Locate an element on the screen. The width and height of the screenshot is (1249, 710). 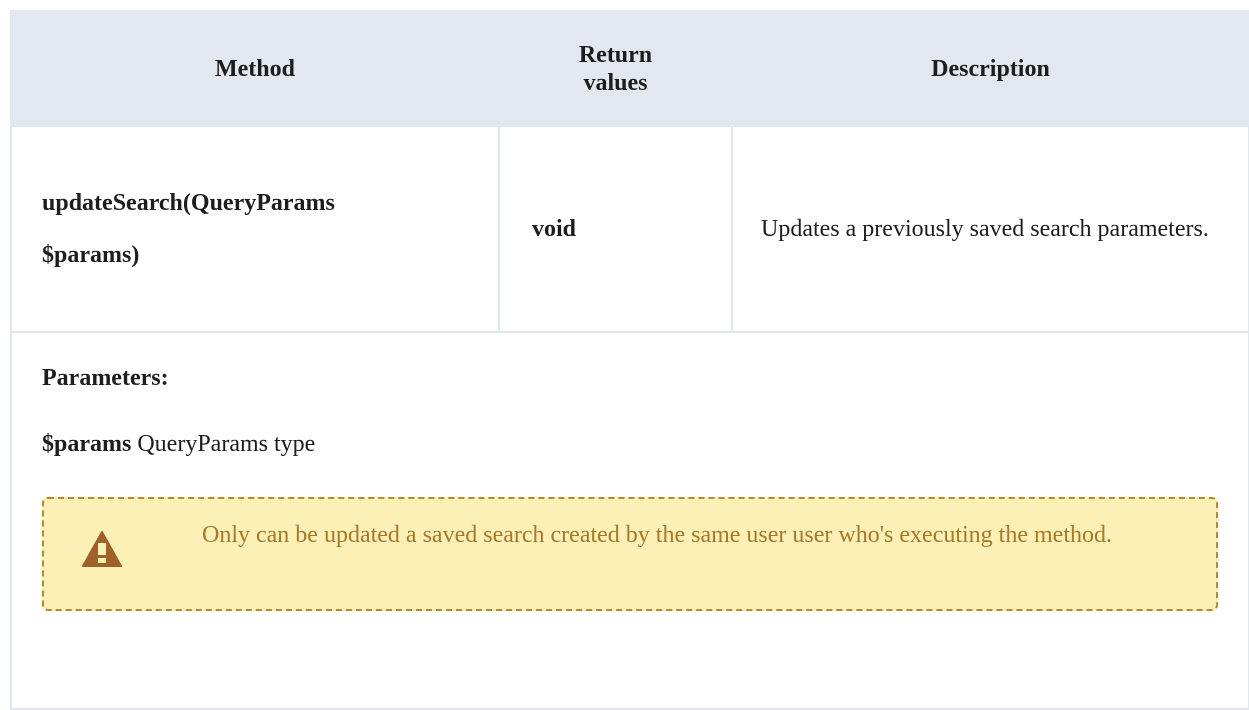
parameter-name: $params is located at coordinates (87, 444).